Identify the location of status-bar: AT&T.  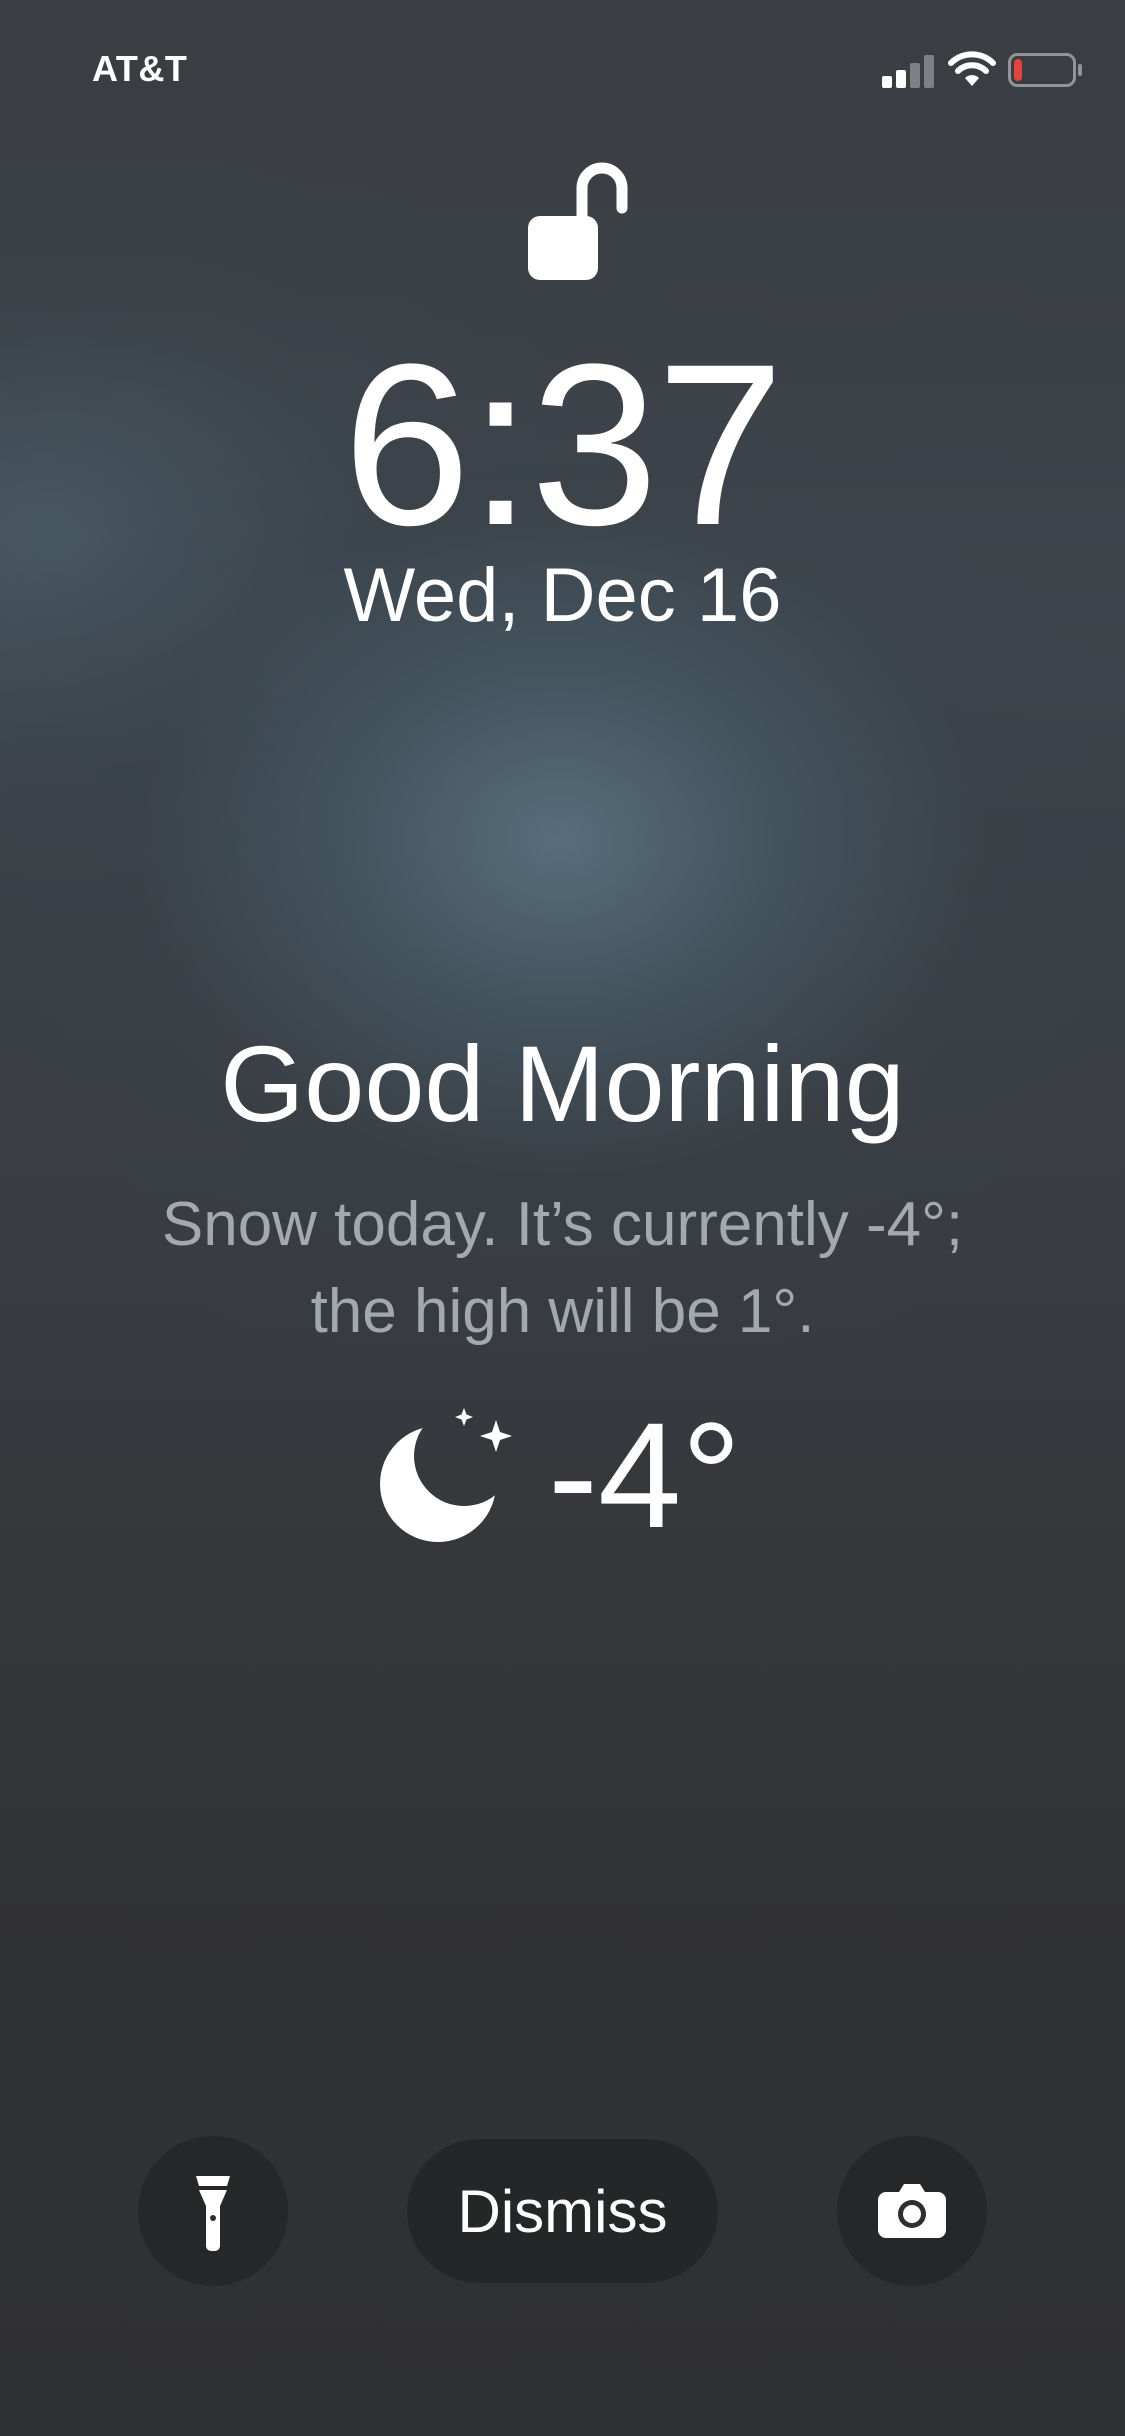
(562, 70).